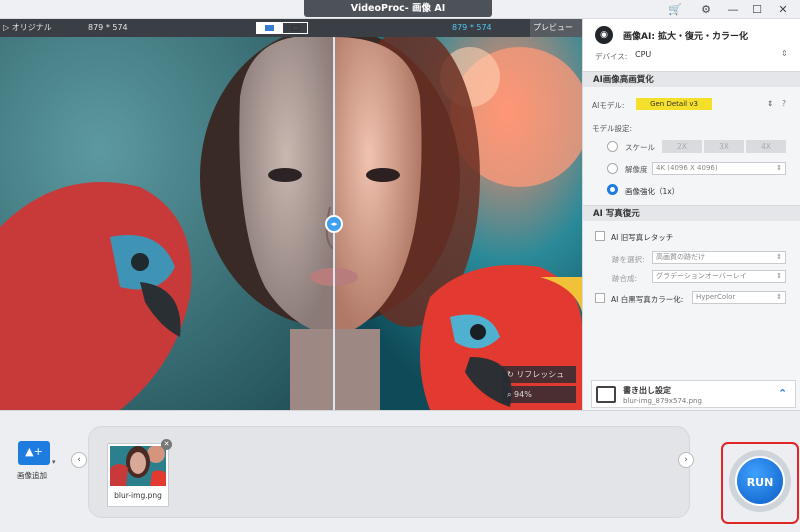  What do you see at coordinates (636, 169) in the screenshot?
I see `resolution-label: 解像度` at bounding box center [636, 169].